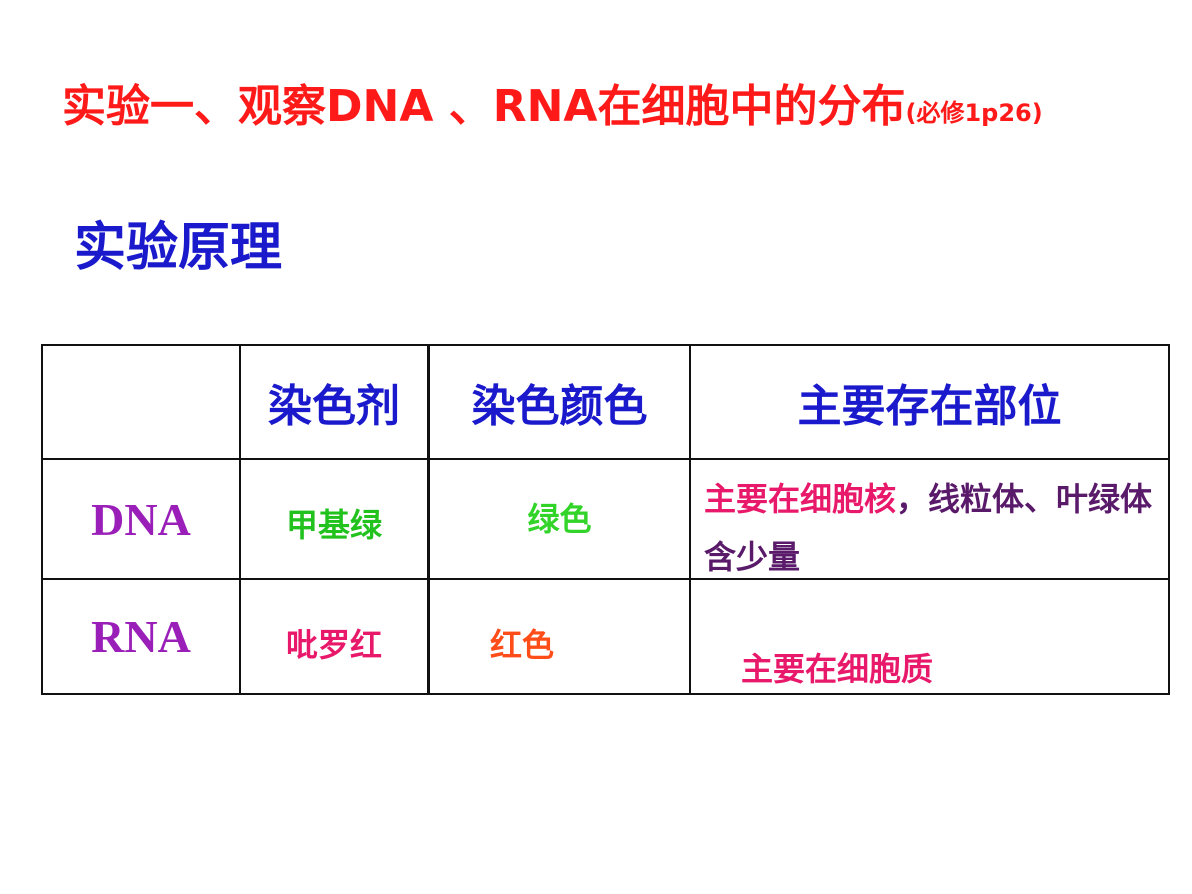  What do you see at coordinates (333, 525) in the screenshot?
I see `dna-stain: 甲基绿` at bounding box center [333, 525].